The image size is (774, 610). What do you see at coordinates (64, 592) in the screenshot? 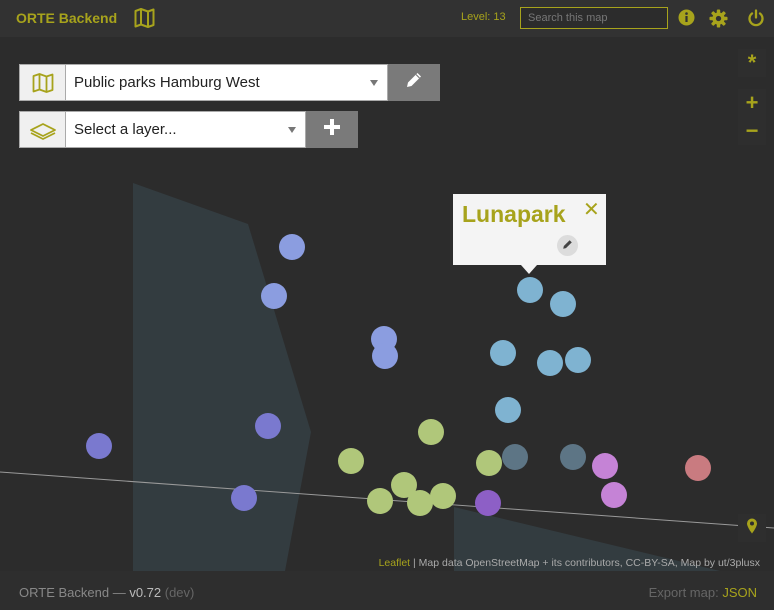
I see `footer-app-name: ORTE Backend` at bounding box center [64, 592].